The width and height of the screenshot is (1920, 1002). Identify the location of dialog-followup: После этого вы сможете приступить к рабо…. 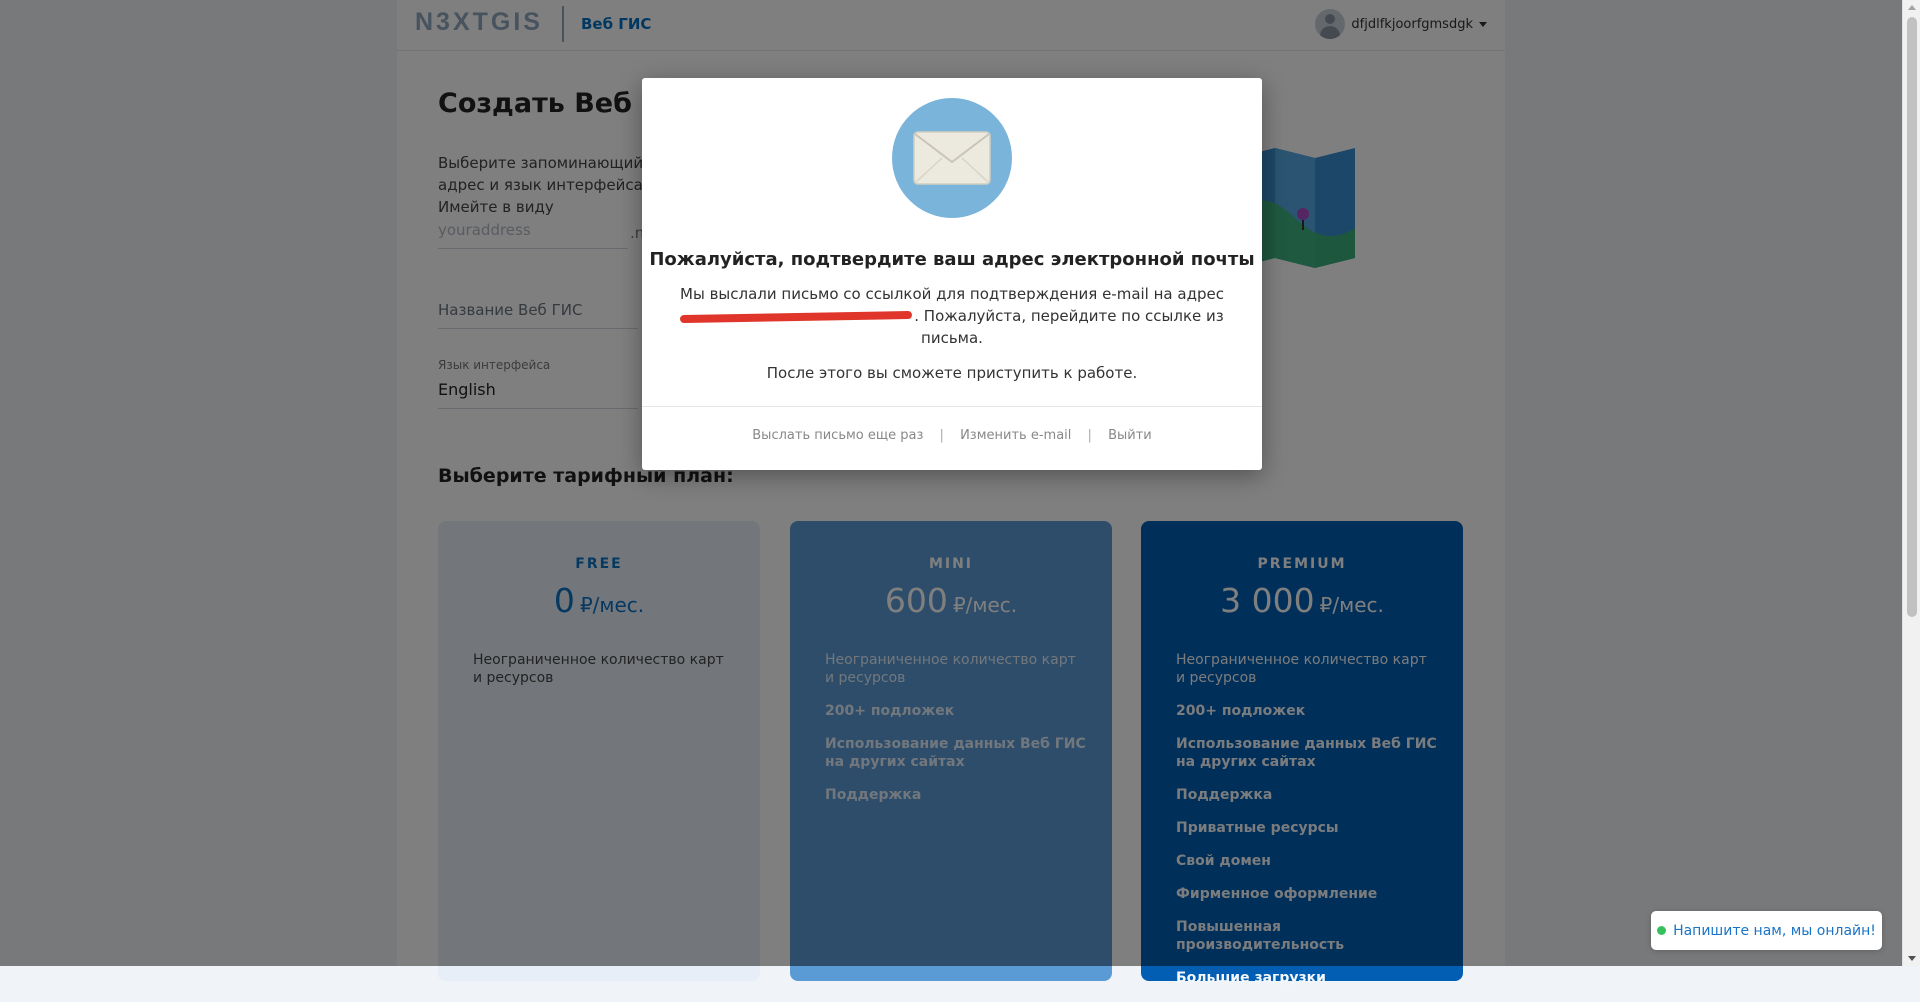
(952, 373).